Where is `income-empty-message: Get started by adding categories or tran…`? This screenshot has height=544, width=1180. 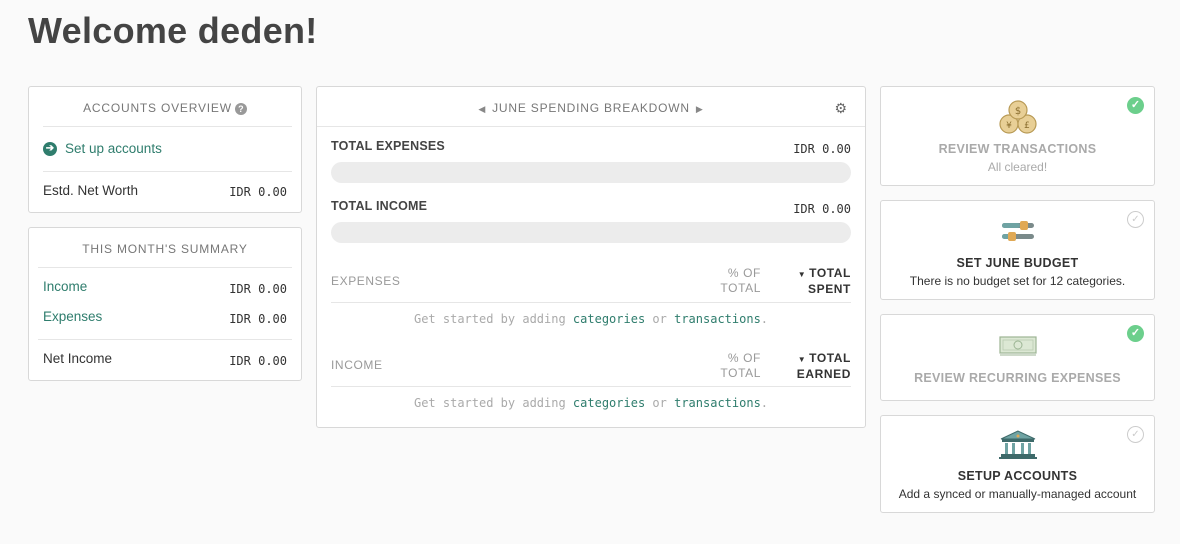 income-empty-message: Get started by adding categories or tran… is located at coordinates (591, 403).